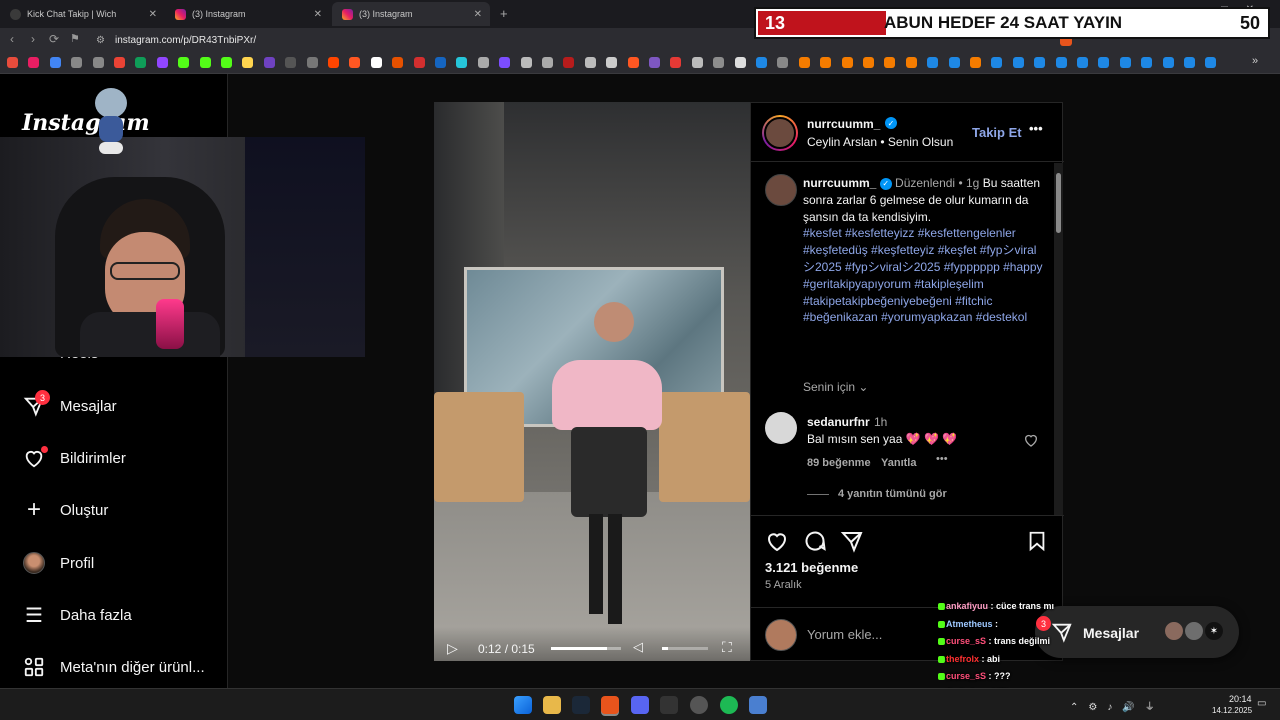 This screenshot has height=720, width=1280. What do you see at coordinates (77, 615) in the screenshot?
I see `sidebar-item-more: ☰ Daha fazla` at bounding box center [77, 615].